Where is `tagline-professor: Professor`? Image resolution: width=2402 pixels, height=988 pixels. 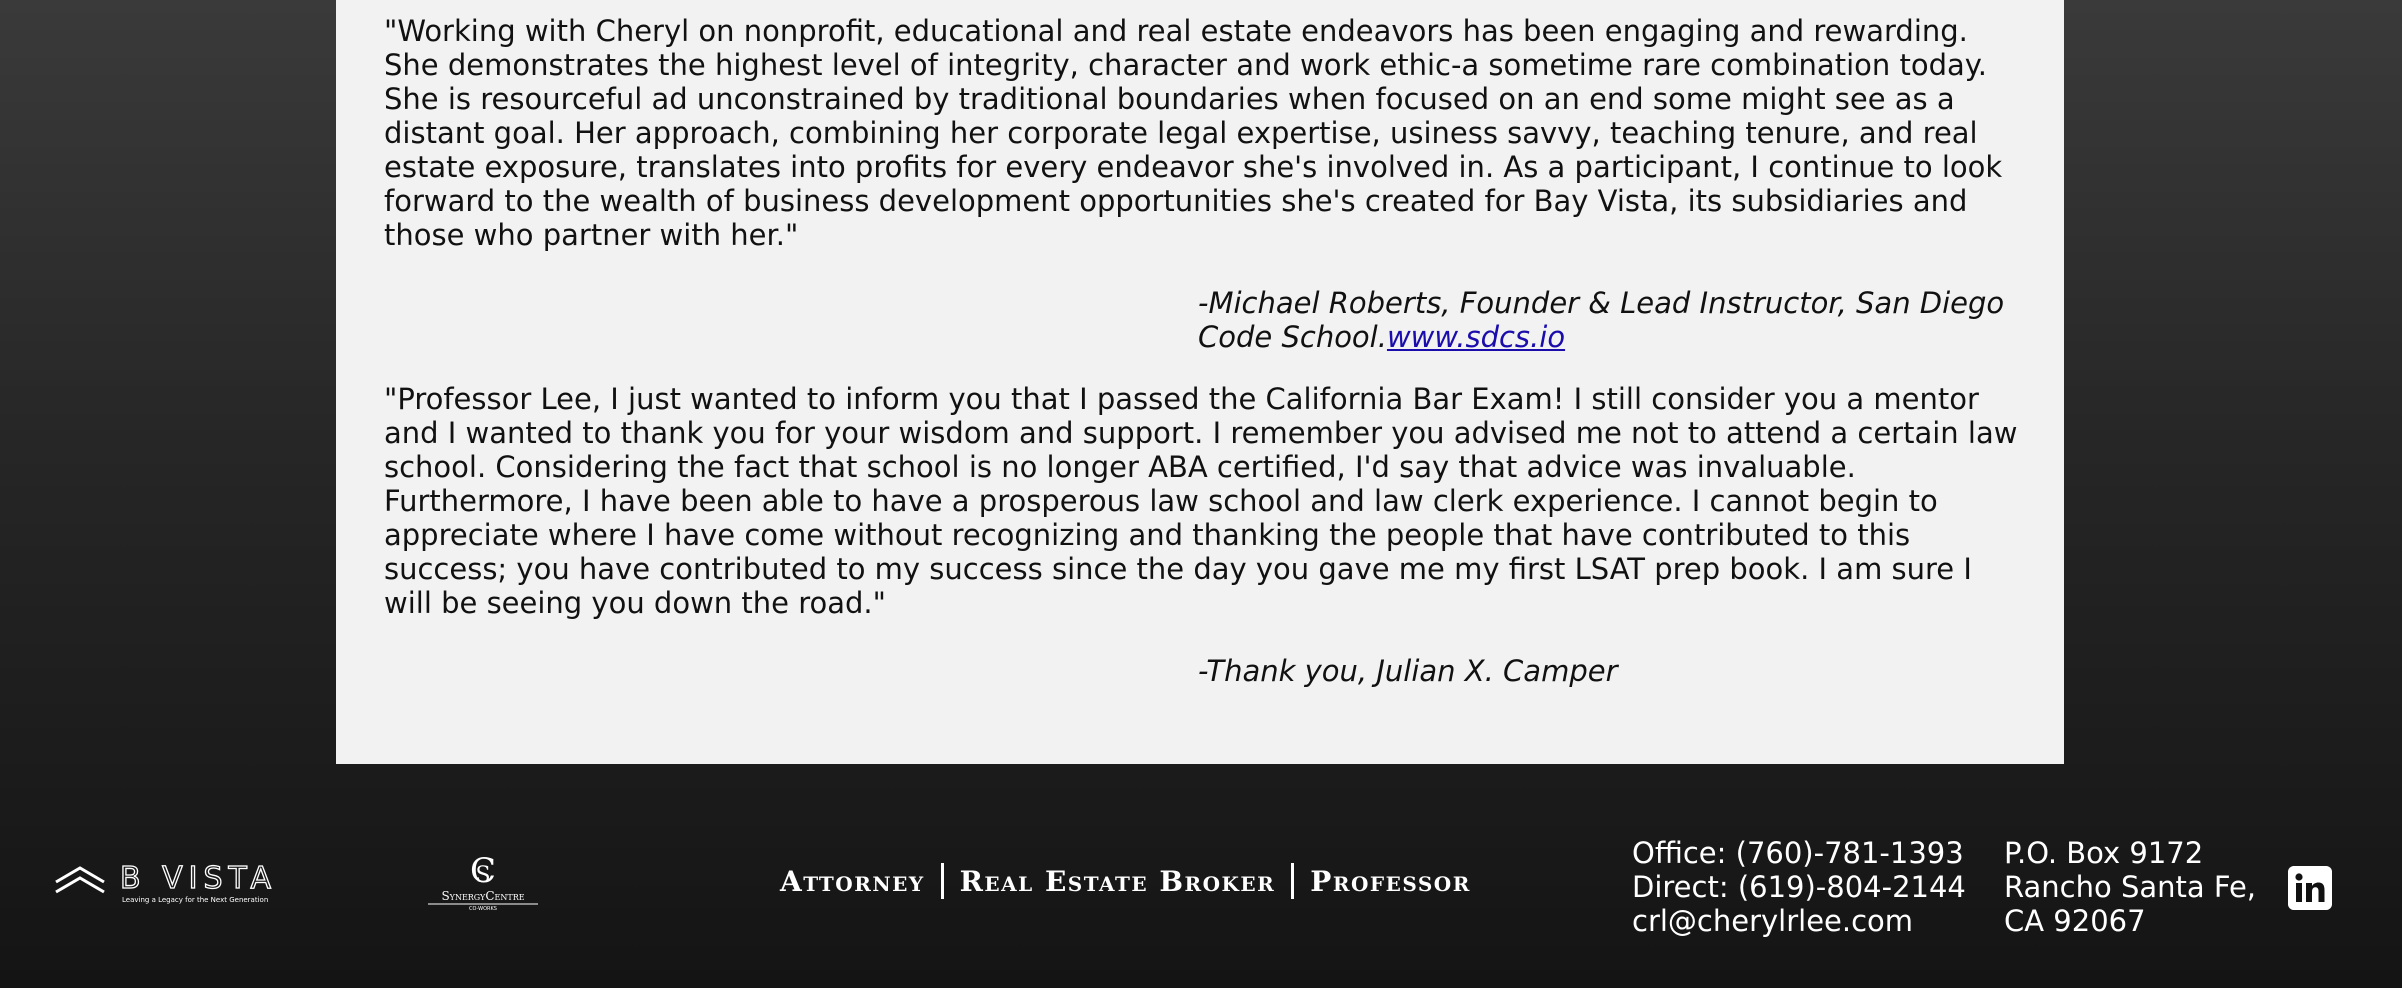 tagline-professor: Professor is located at coordinates (1390, 881).